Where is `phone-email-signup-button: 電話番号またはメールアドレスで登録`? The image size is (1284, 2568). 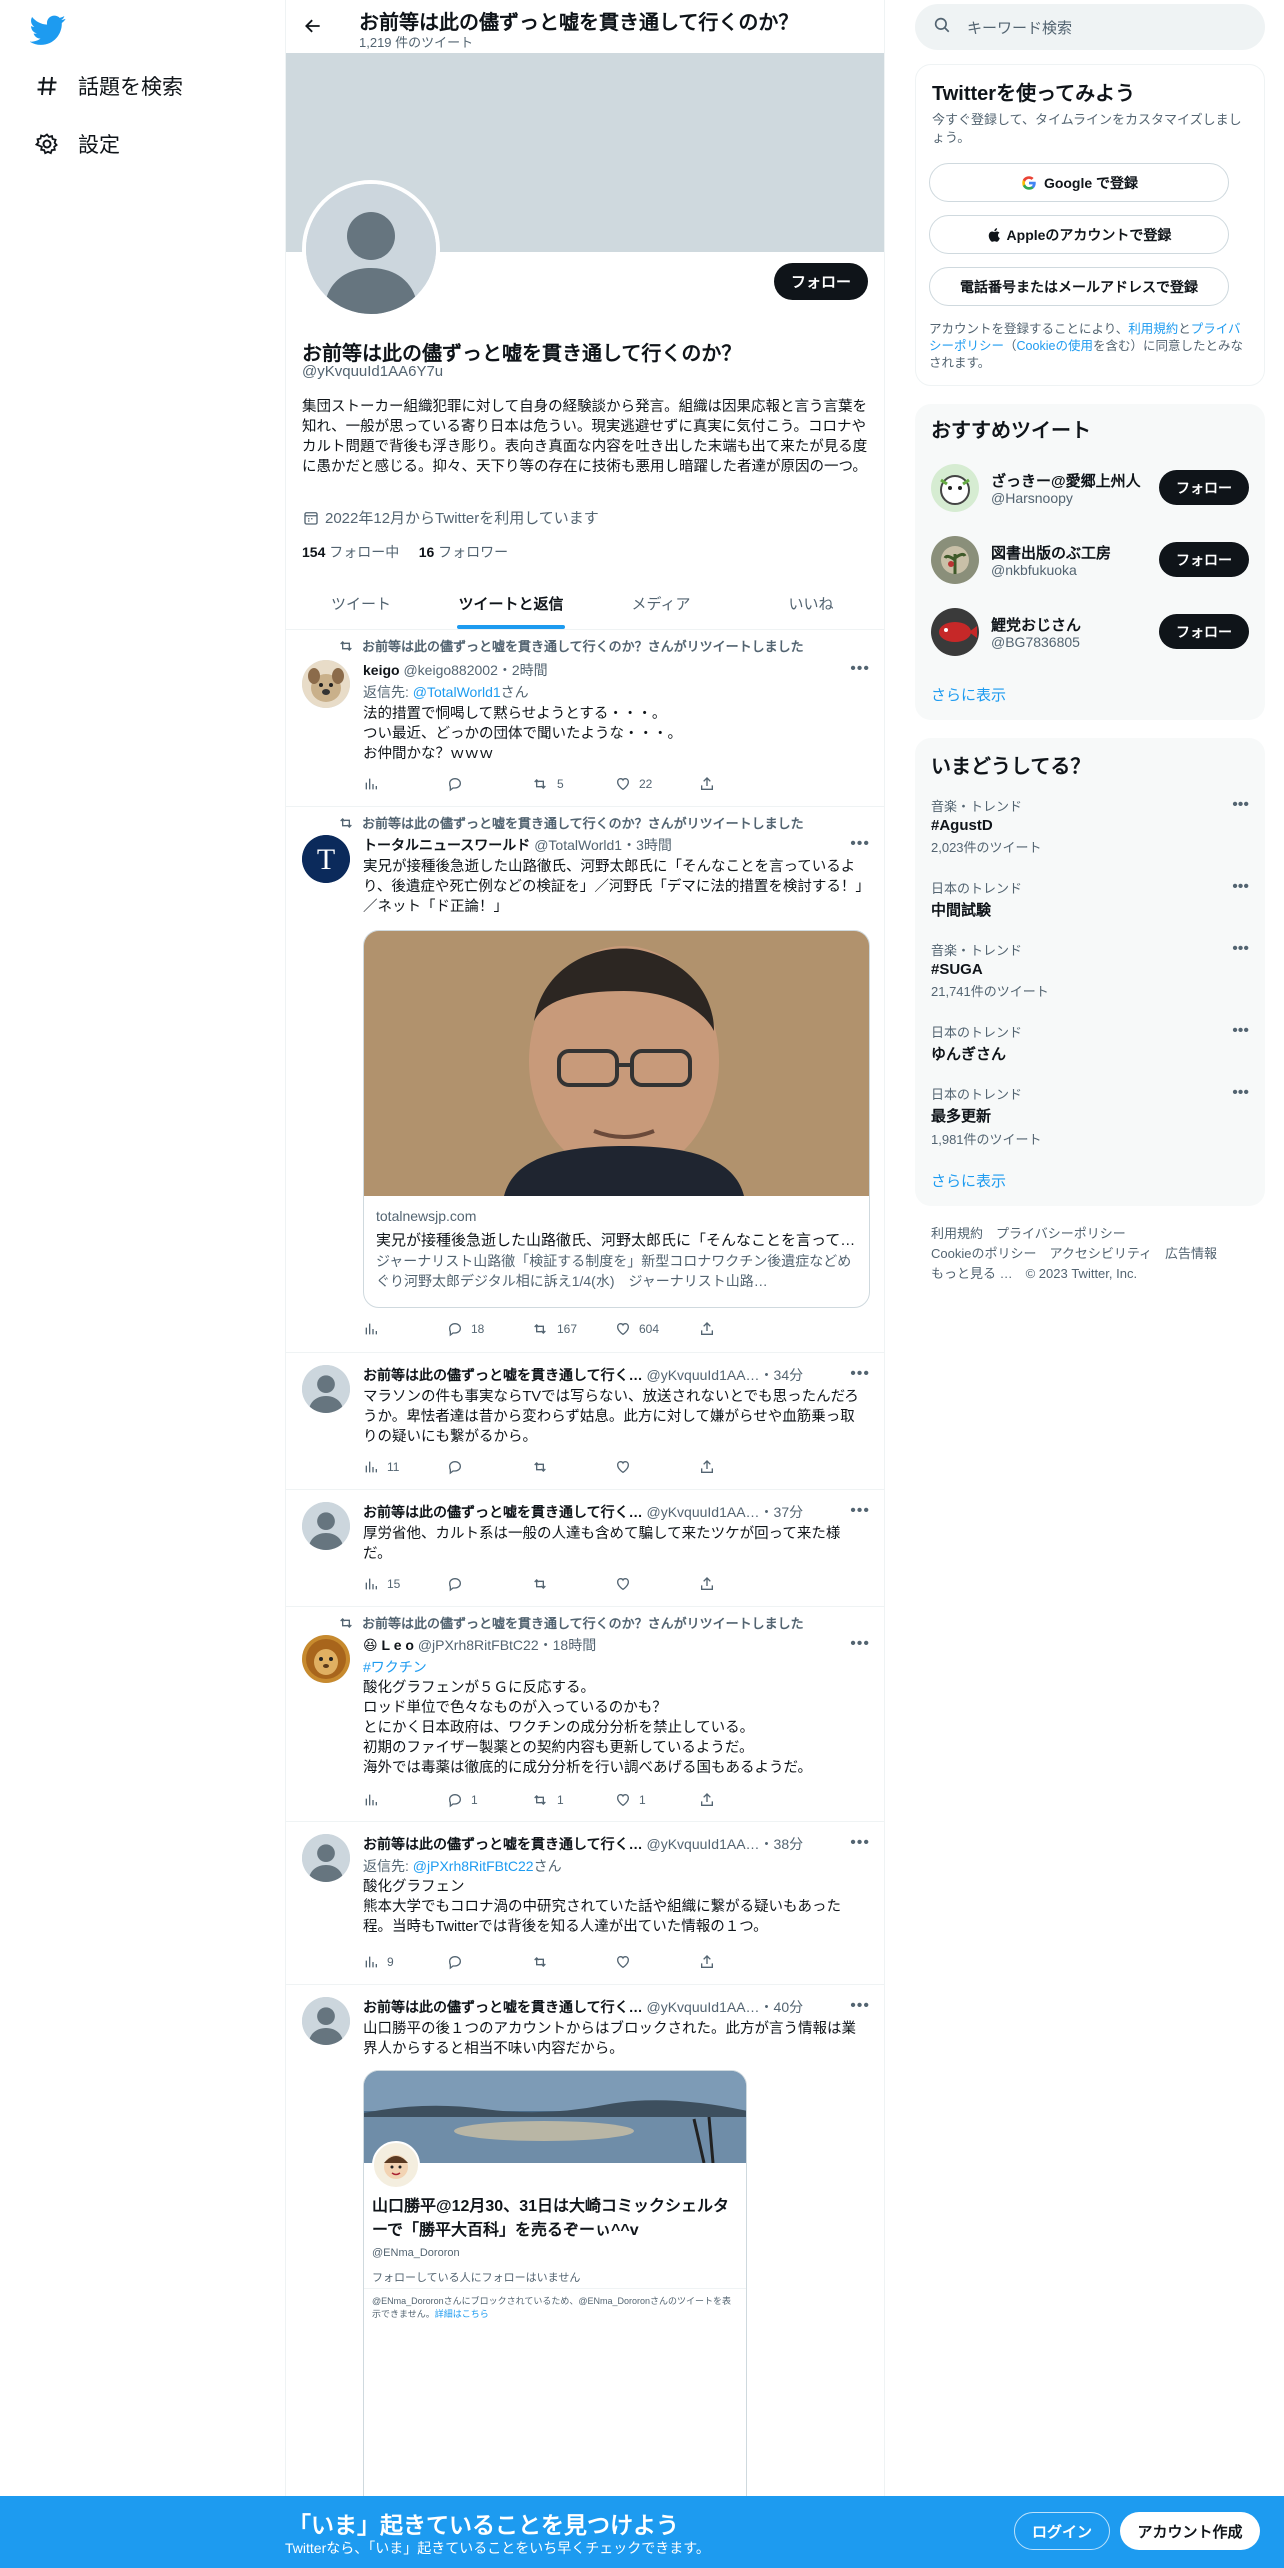 phone-email-signup-button: 電話番号またはメールアドレスで登録 is located at coordinates (1079, 286).